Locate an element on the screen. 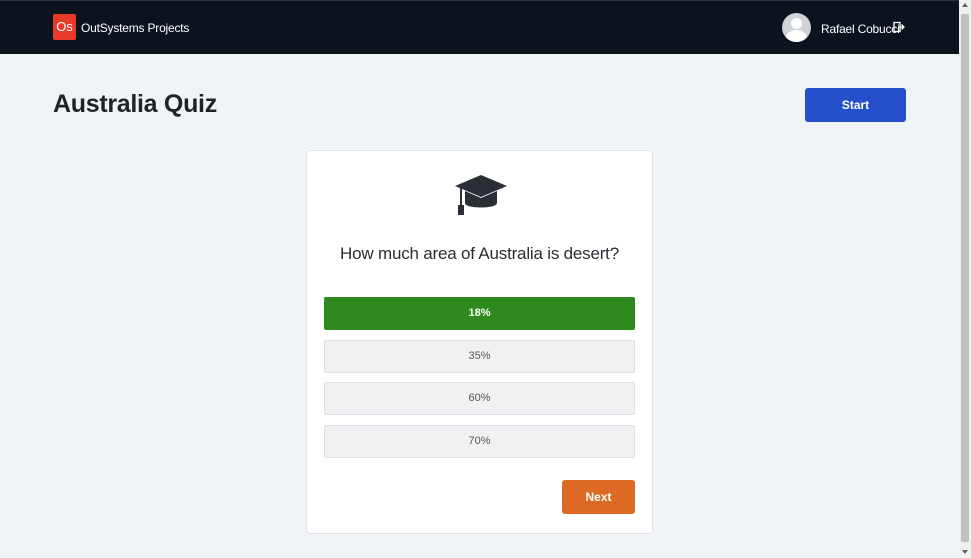 Image resolution: width=971 pixels, height=558 pixels. quiz-question: How much area of Australia is desert? is located at coordinates (479, 253).